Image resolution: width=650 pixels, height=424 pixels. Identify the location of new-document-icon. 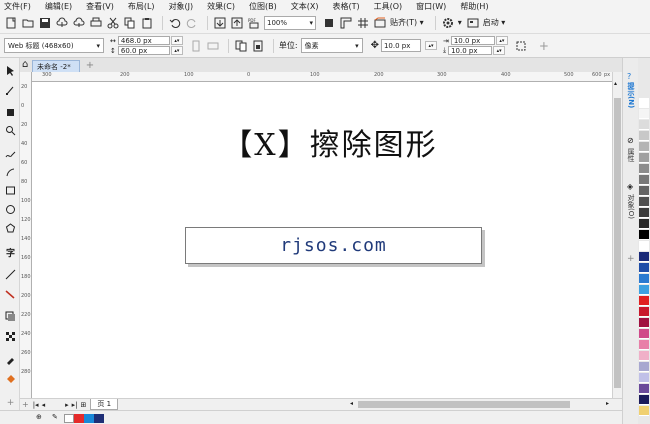
(11, 23).